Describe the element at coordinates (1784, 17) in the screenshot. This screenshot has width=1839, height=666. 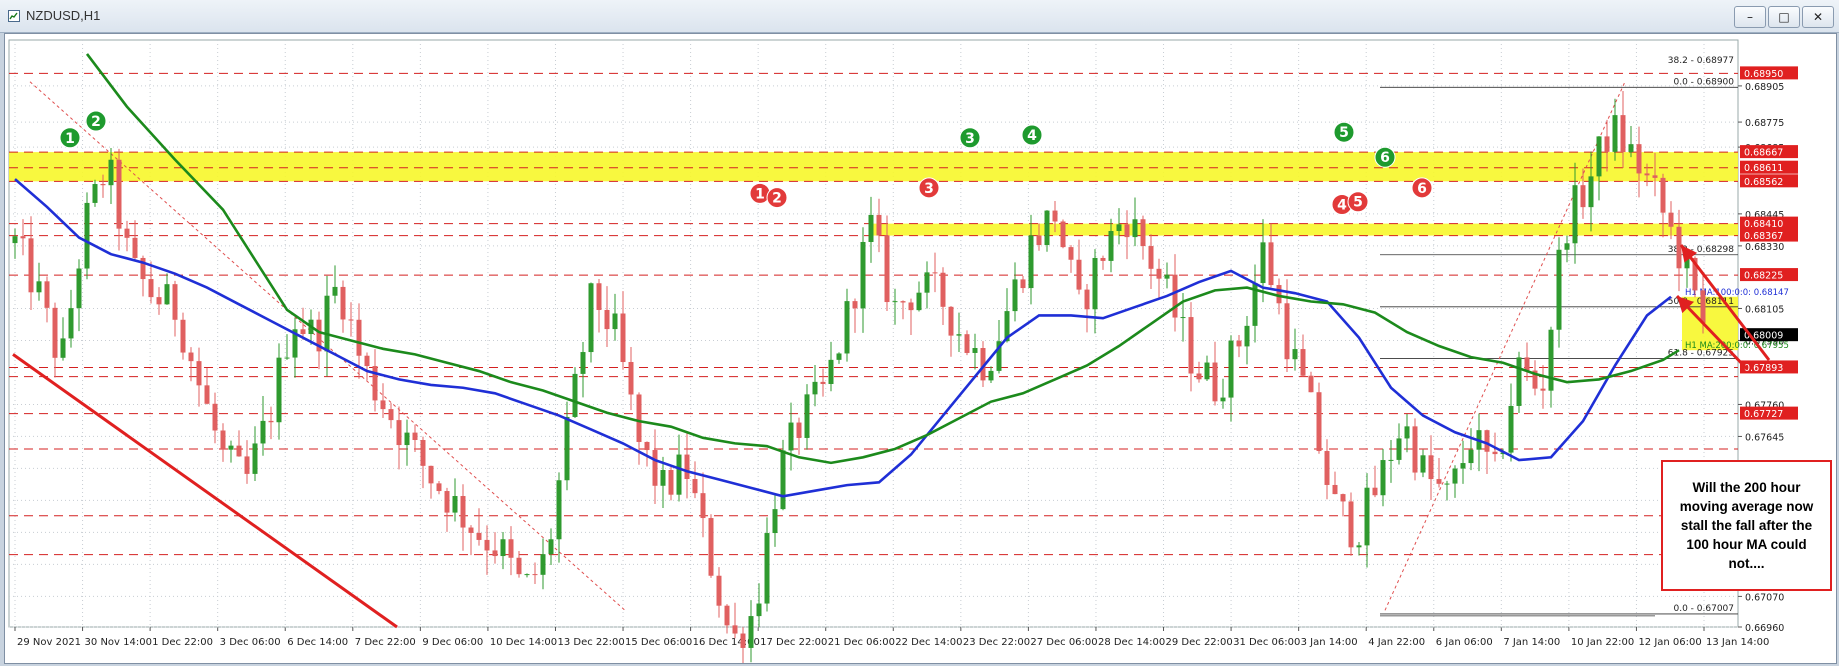
I see `maximize-button: □` at that location.